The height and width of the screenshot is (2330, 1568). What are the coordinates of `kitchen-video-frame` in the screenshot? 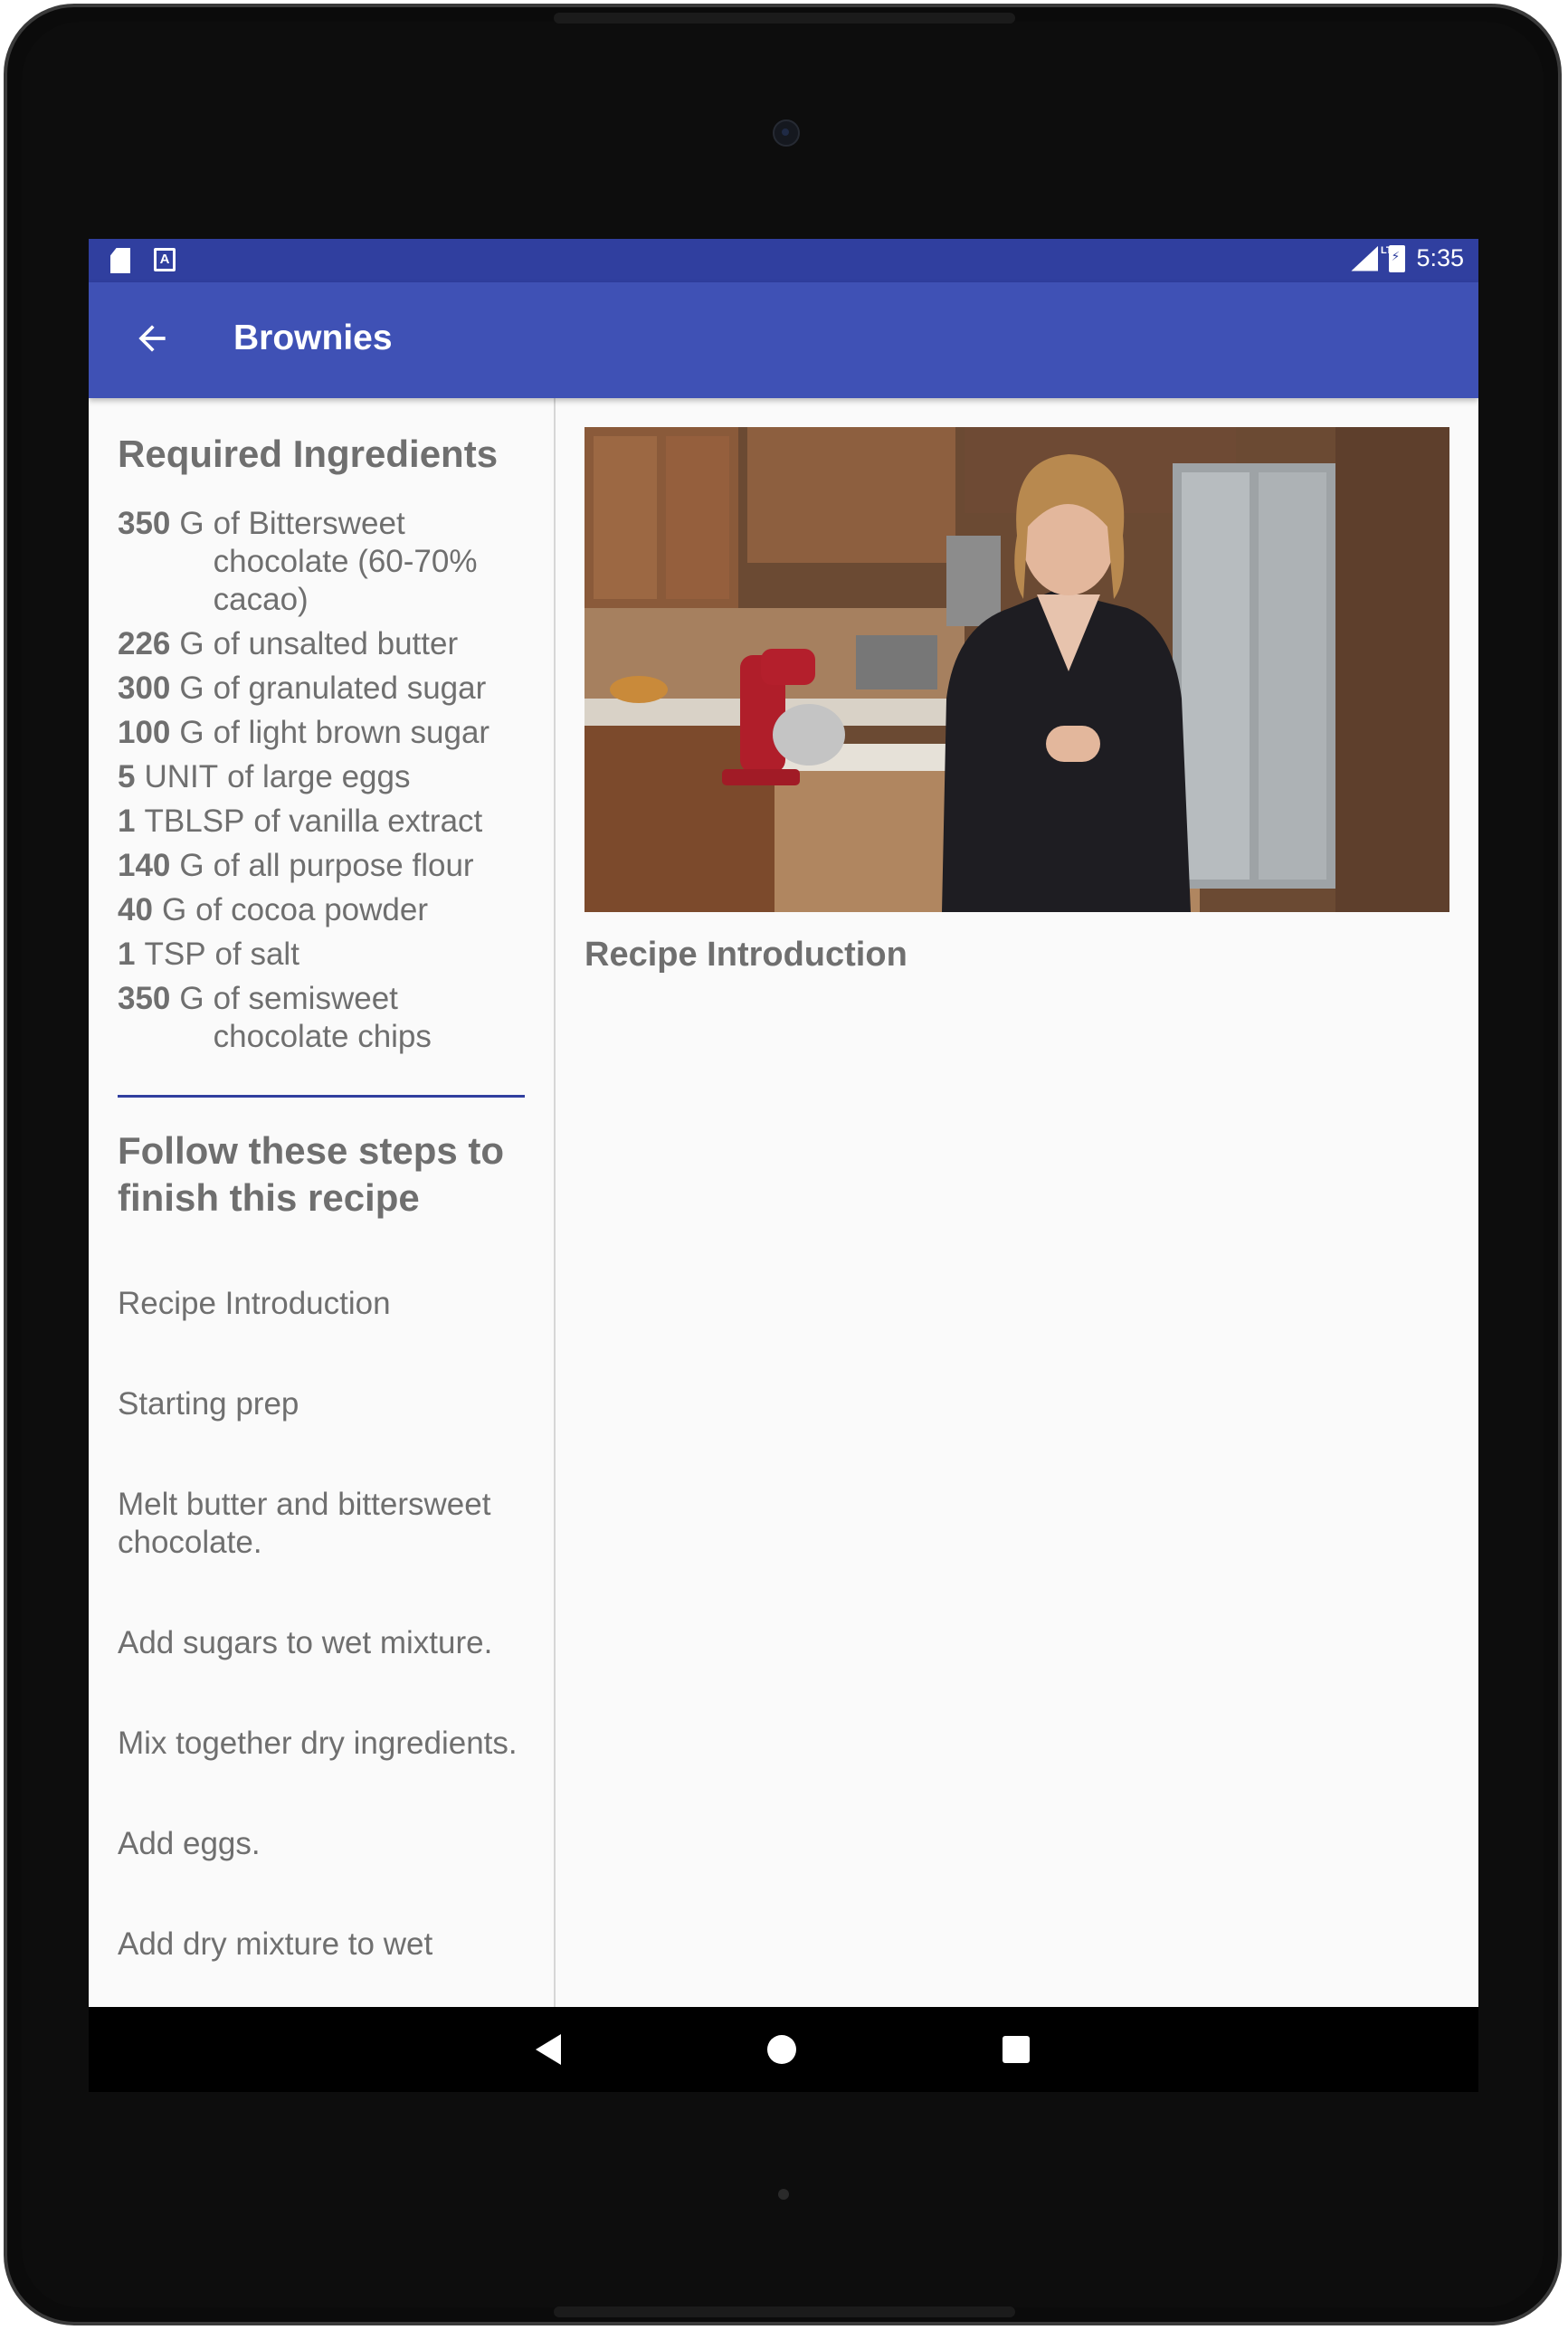 It's located at (1017, 669).